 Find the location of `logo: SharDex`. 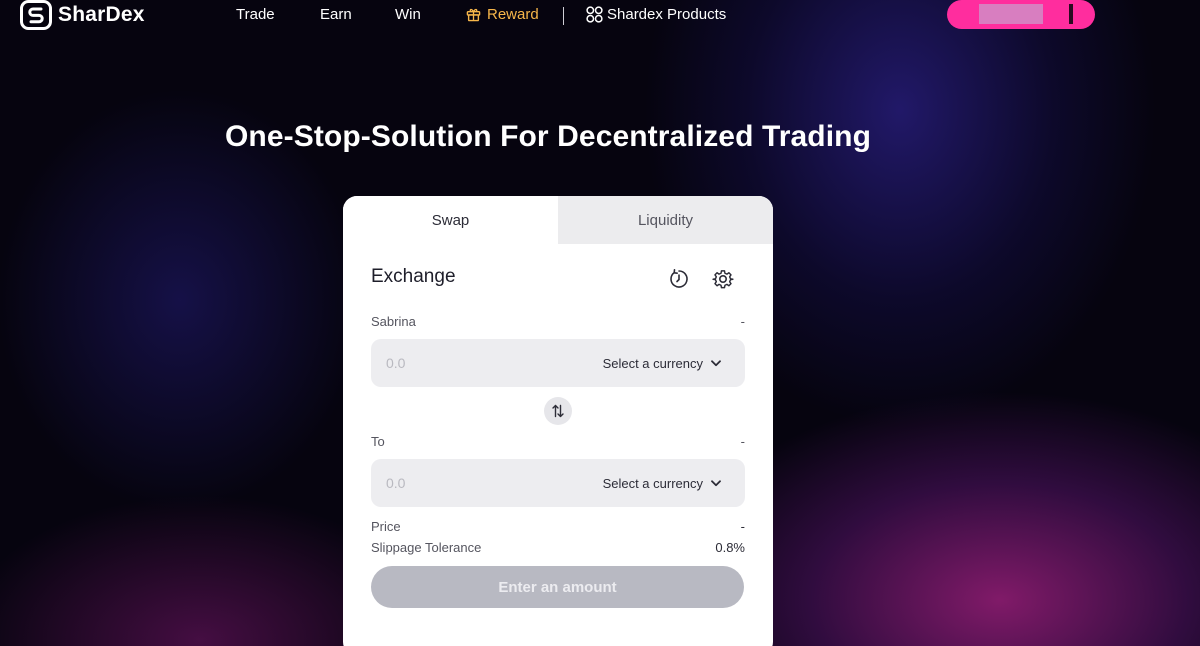

logo: SharDex is located at coordinates (82, 15).